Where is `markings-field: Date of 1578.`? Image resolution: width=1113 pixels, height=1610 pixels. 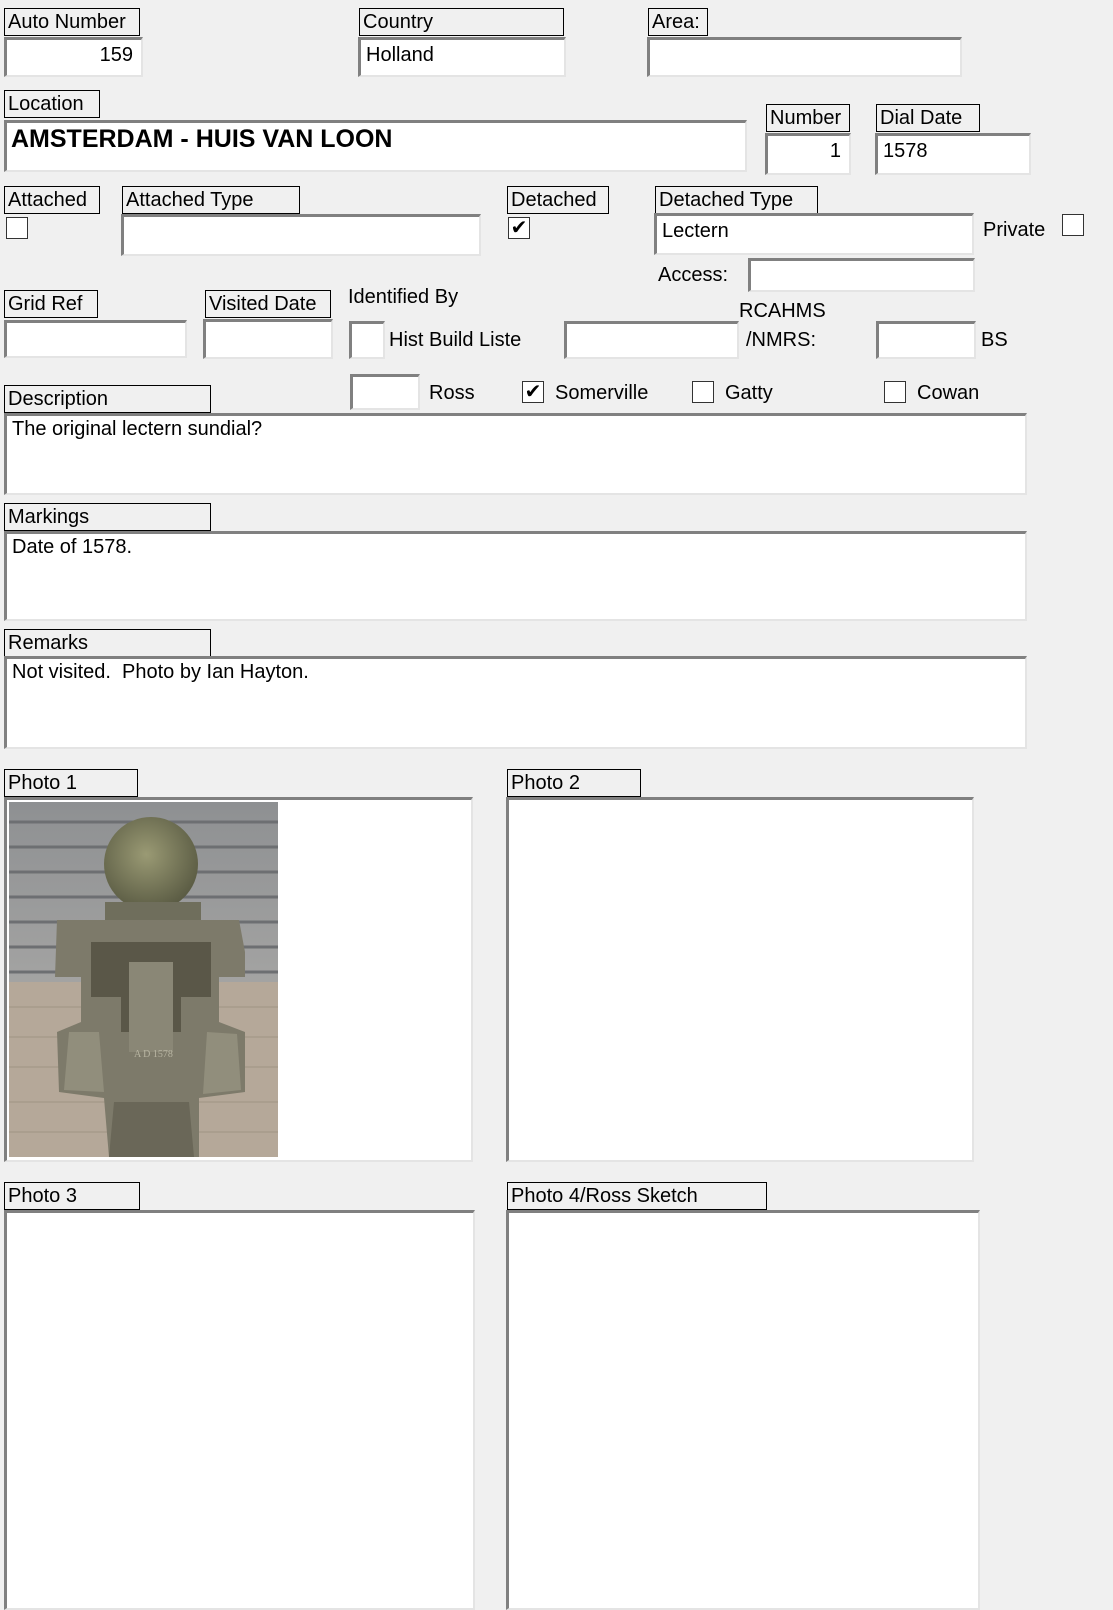 markings-field: Date of 1578. is located at coordinates (515, 576).